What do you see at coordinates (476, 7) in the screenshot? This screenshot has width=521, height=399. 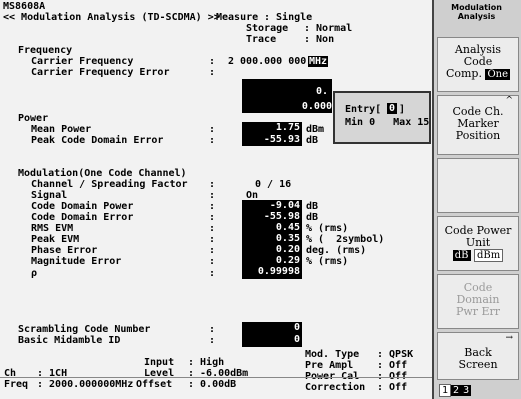 I see `menu-title-line-1: Modulation` at bounding box center [476, 7].